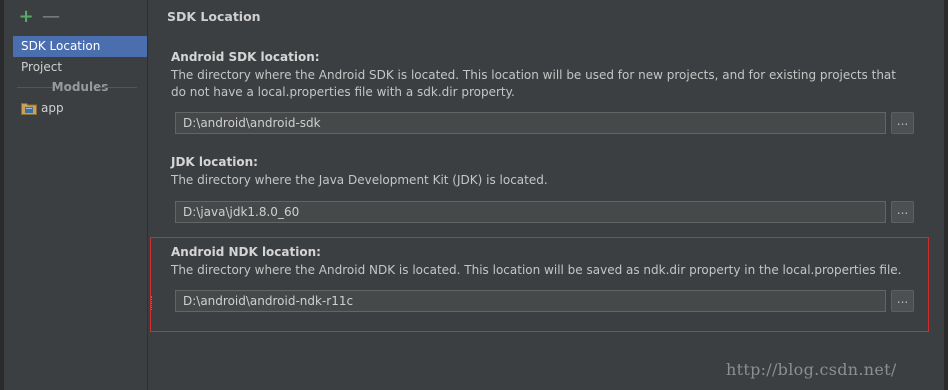 The image size is (948, 390). I want to click on android-ndk-title: Android NDK location:, so click(246, 252).